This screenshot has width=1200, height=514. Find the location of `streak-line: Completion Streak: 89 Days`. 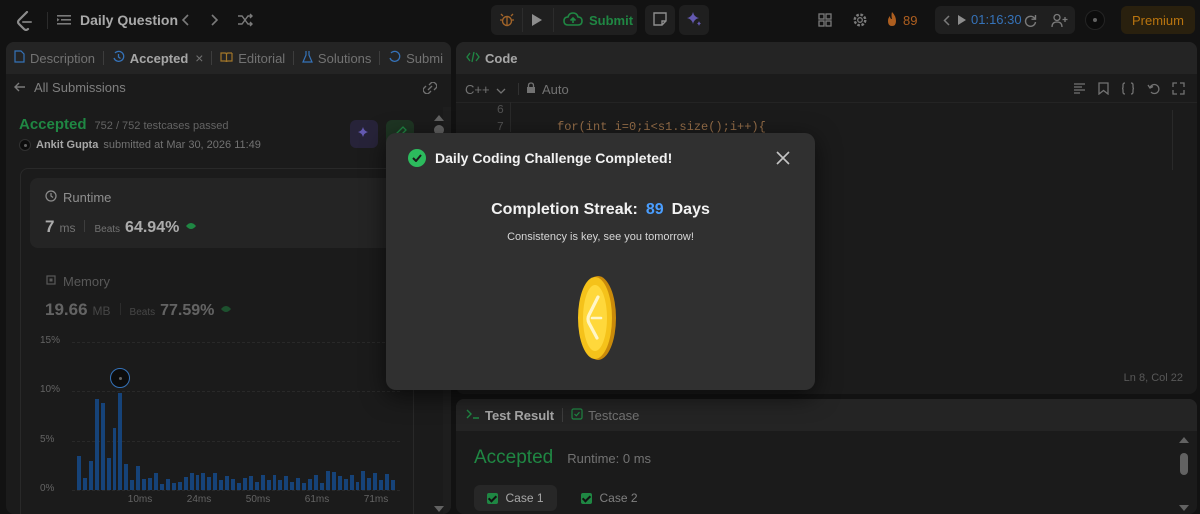

streak-line: Completion Streak: 89 Days is located at coordinates (600, 210).